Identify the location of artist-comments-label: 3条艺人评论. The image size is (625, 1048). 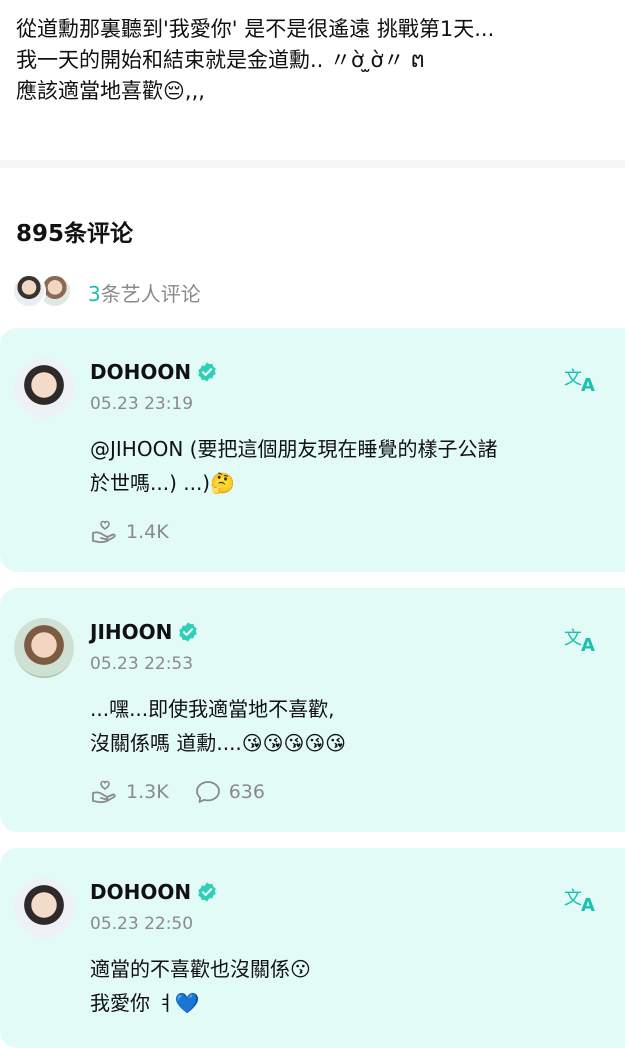
(144, 292).